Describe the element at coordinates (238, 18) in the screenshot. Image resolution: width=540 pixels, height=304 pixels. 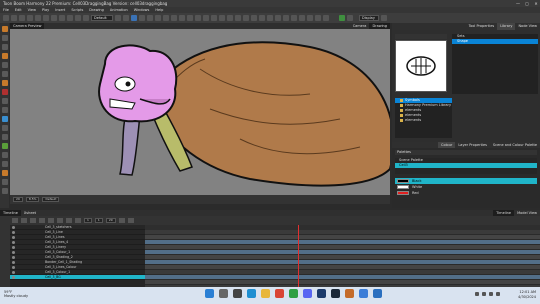
I see `inkbucket-tool-icon` at that location.